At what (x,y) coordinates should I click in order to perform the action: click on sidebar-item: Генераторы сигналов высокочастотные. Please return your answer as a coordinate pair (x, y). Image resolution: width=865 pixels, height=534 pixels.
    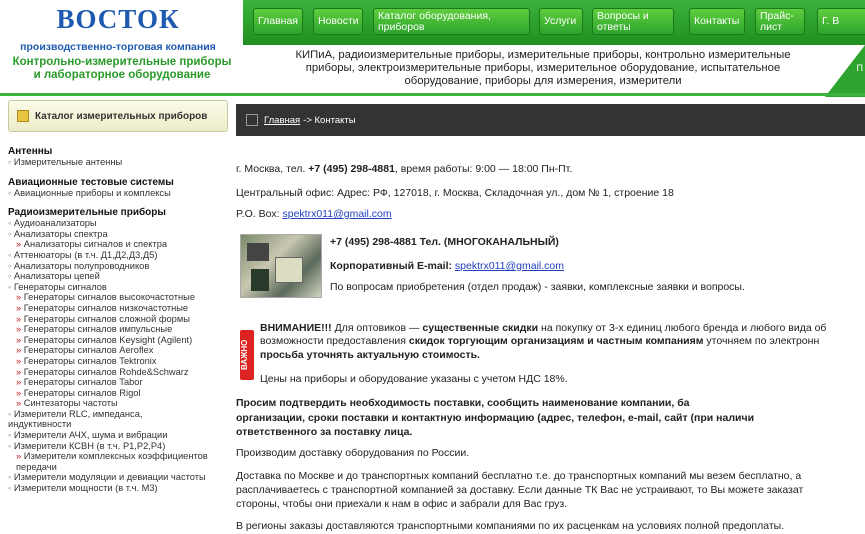
    Looking at the image, I should click on (118, 297).